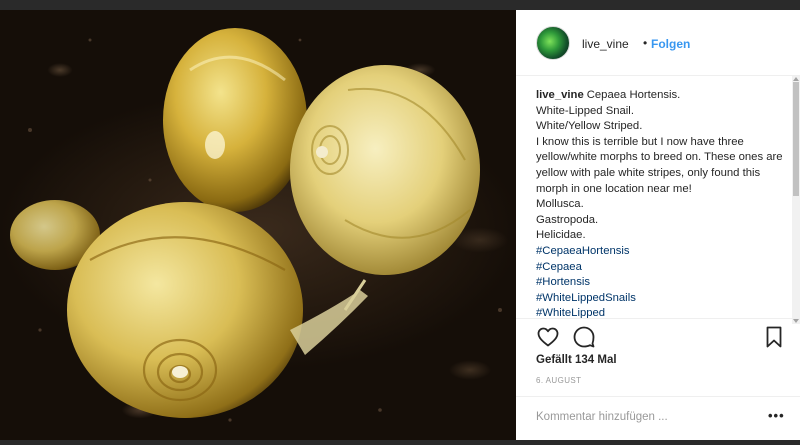 The image size is (800, 445). What do you see at coordinates (589, 126) in the screenshot?
I see `caption-text-line: White/Yellow Striped.` at bounding box center [589, 126].